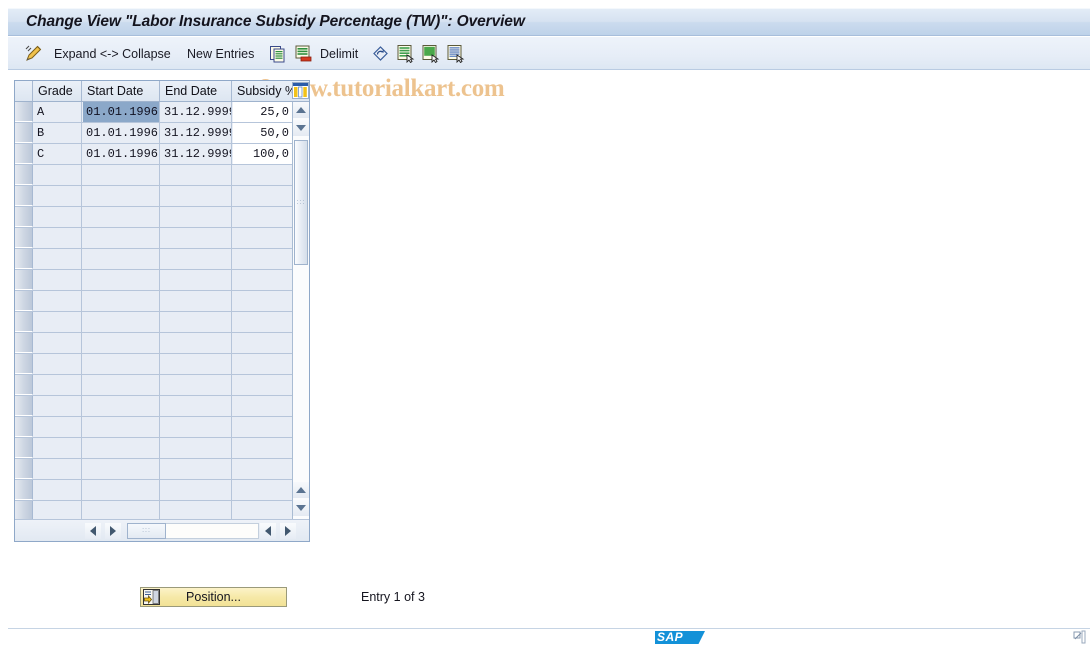 The width and height of the screenshot is (1090, 649). Describe the element at coordinates (277, 53) in the screenshot. I see `copy-icon` at that location.